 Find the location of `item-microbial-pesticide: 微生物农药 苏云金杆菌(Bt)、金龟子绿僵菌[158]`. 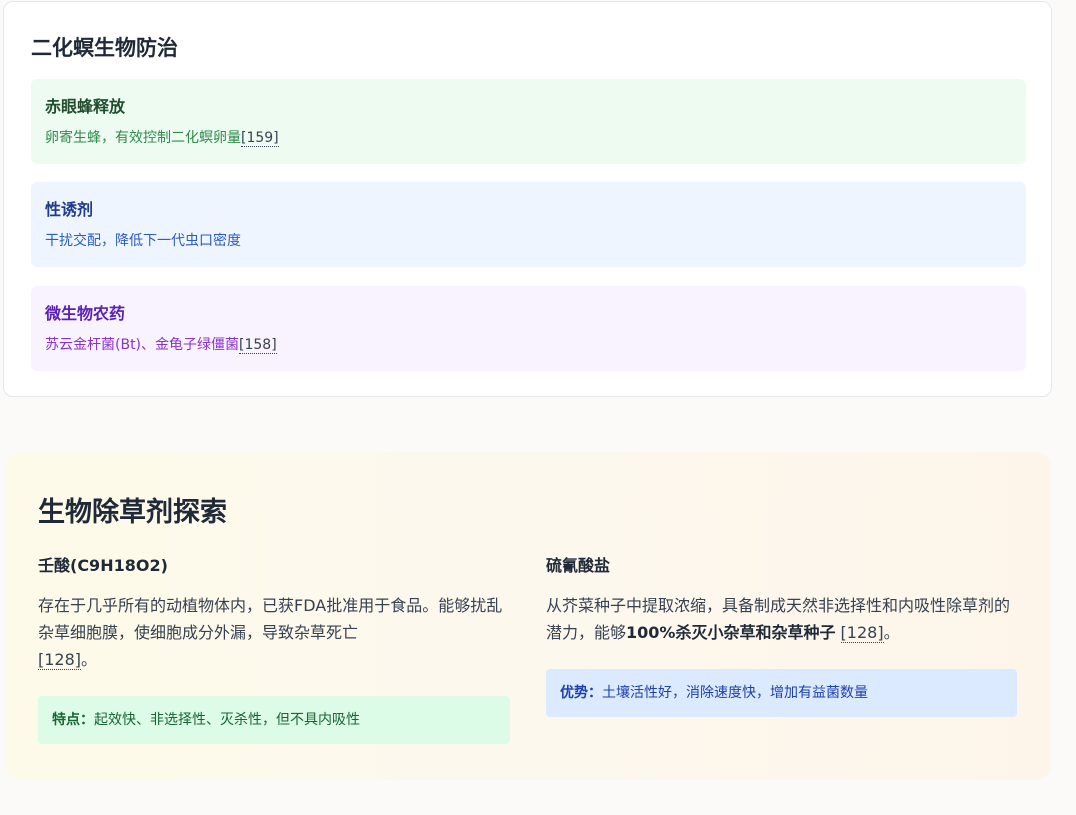

item-microbial-pesticide: 微生物农药 苏云金杆菌(Bt)、金龟子绿僵菌[158] is located at coordinates (528, 328).